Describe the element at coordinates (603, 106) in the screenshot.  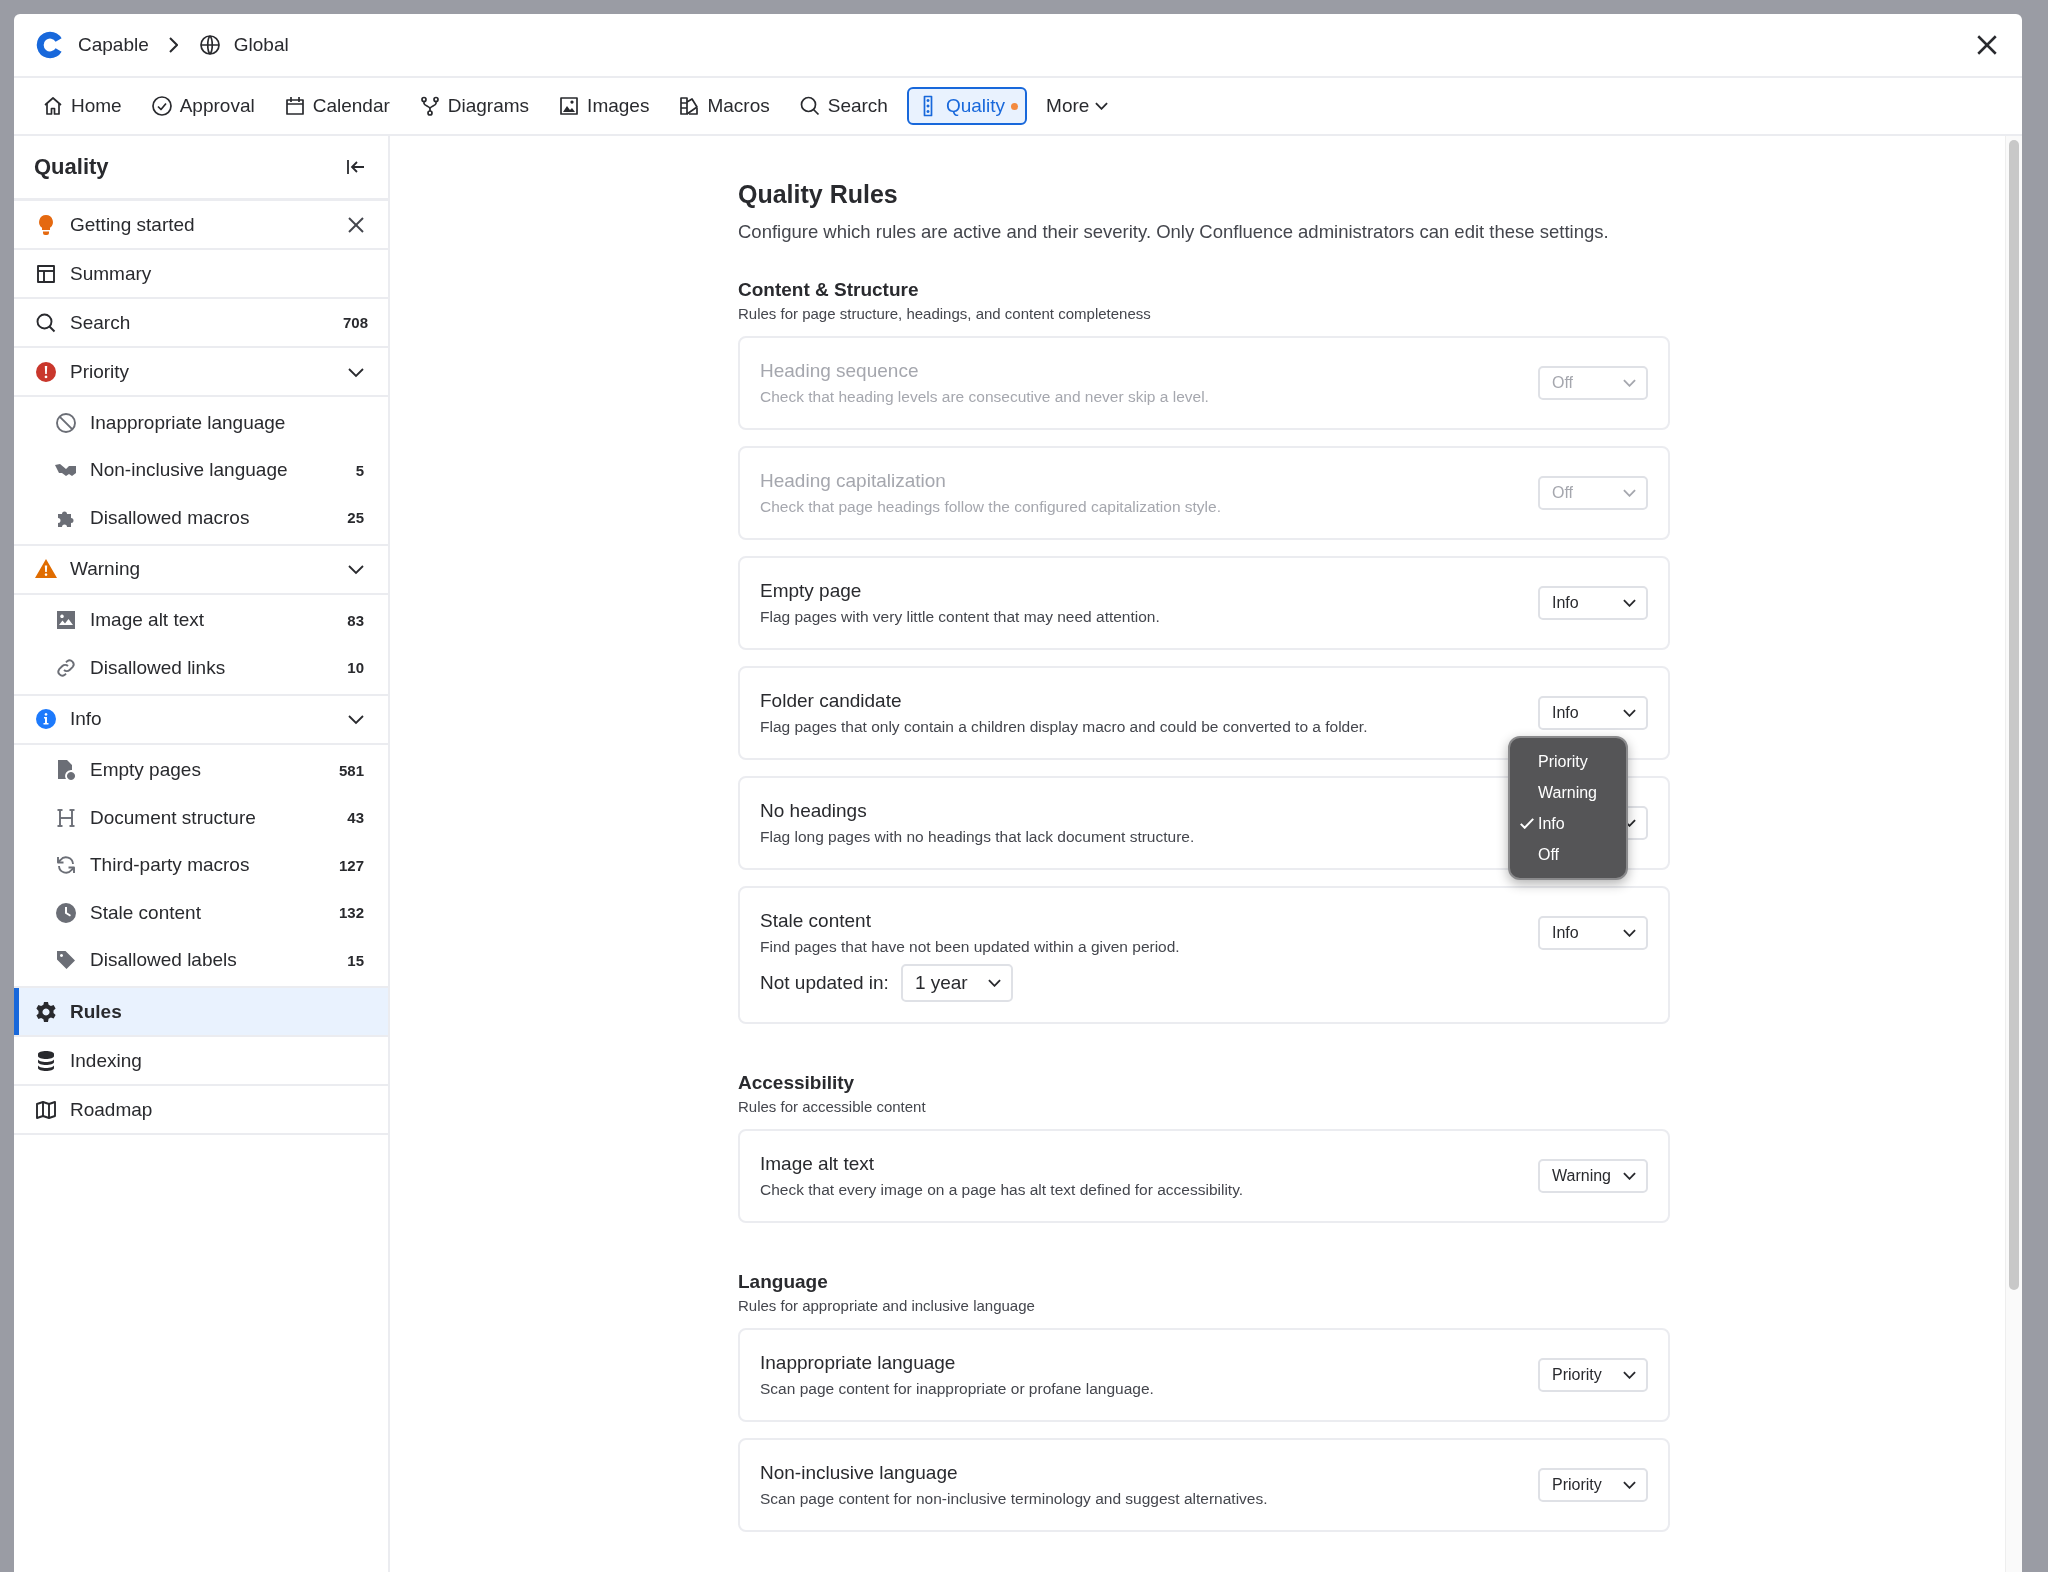
I see `nav-tab: Images` at that location.